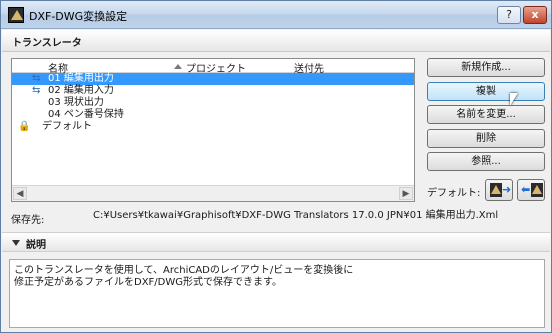  Describe the element at coordinates (486, 91) in the screenshot. I see `duplicate-button: 複製` at that location.